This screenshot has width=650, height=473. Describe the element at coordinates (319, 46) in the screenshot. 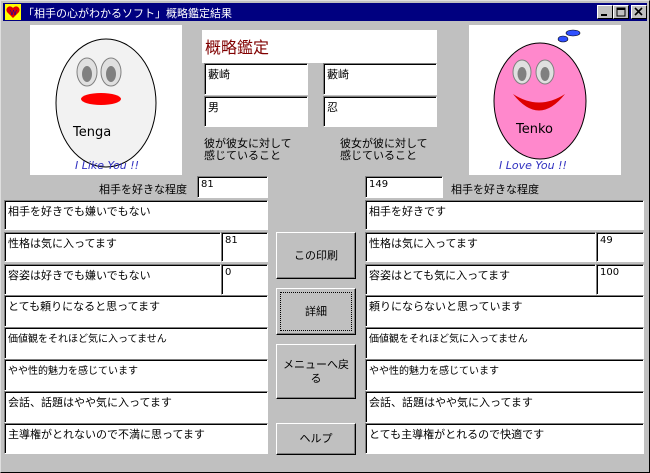

I see `header-title-panel: 概略鑑定` at that location.